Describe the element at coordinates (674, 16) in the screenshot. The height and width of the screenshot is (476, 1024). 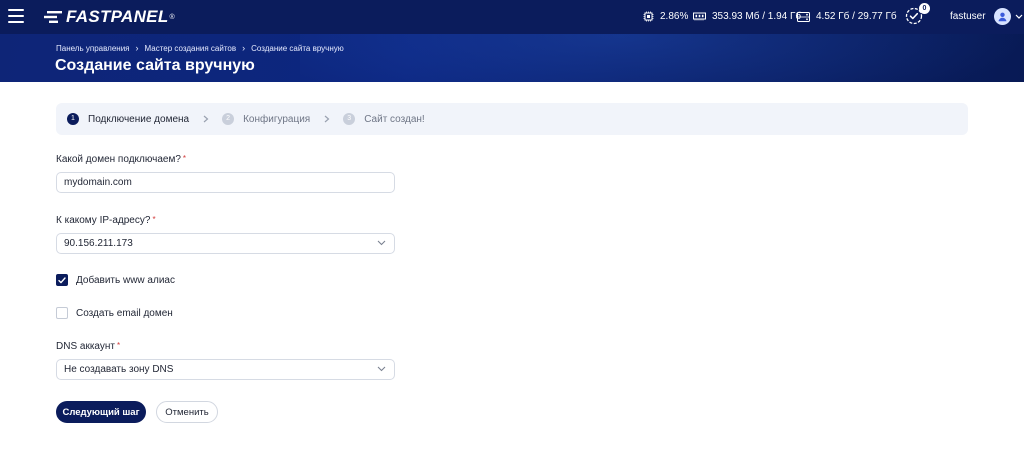
I see `cpu-value: 2.86%` at that location.